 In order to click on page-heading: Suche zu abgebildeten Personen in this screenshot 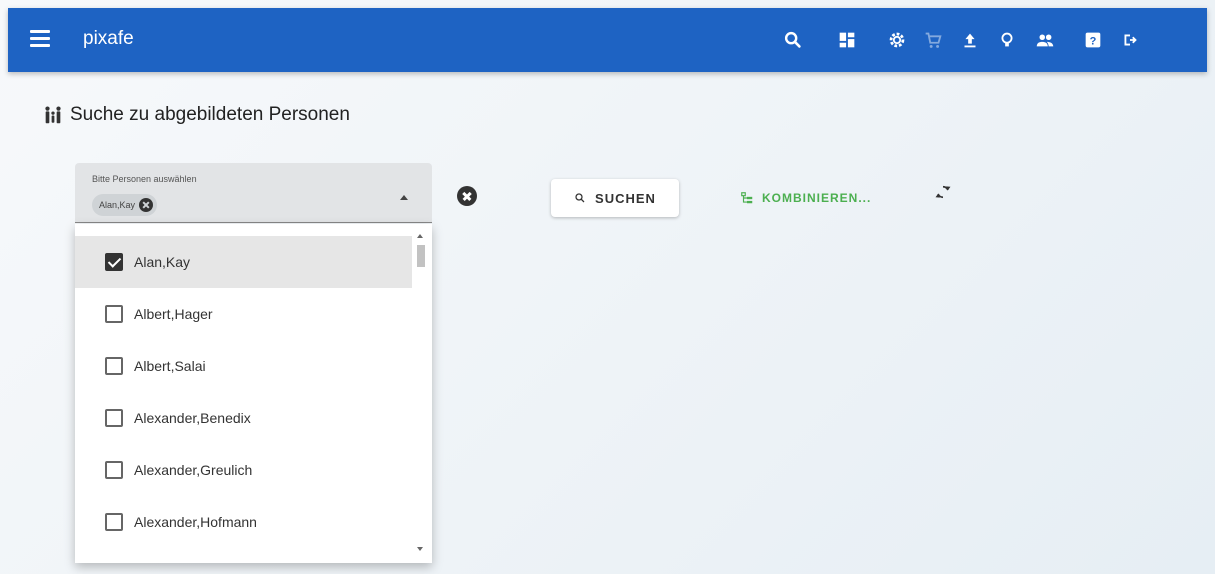, I will do `click(196, 115)`.